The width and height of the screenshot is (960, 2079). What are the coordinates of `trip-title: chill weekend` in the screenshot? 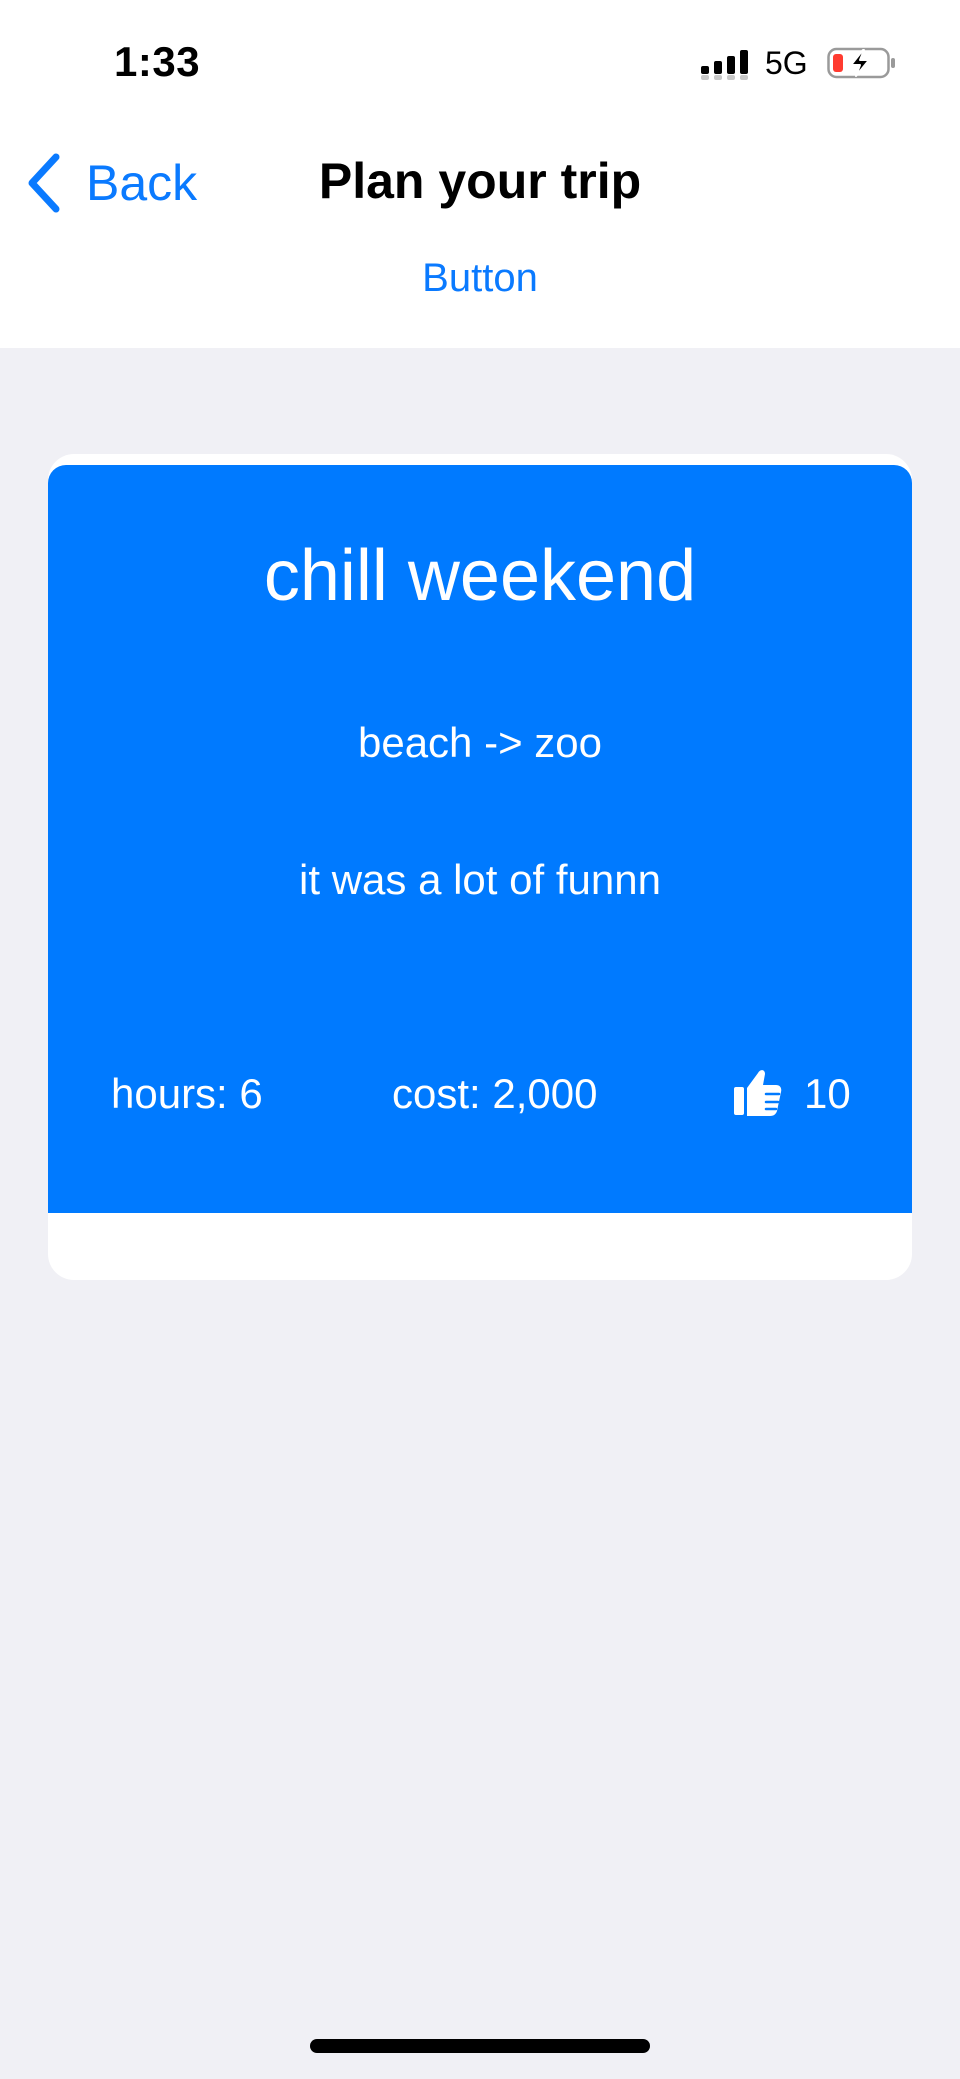 It's located at (480, 576).